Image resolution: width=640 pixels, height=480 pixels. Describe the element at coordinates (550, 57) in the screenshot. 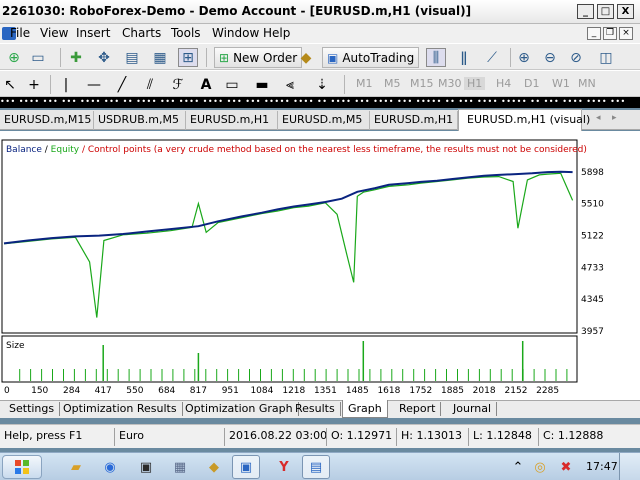

I see `zoom-out-icon: ⊖` at that location.